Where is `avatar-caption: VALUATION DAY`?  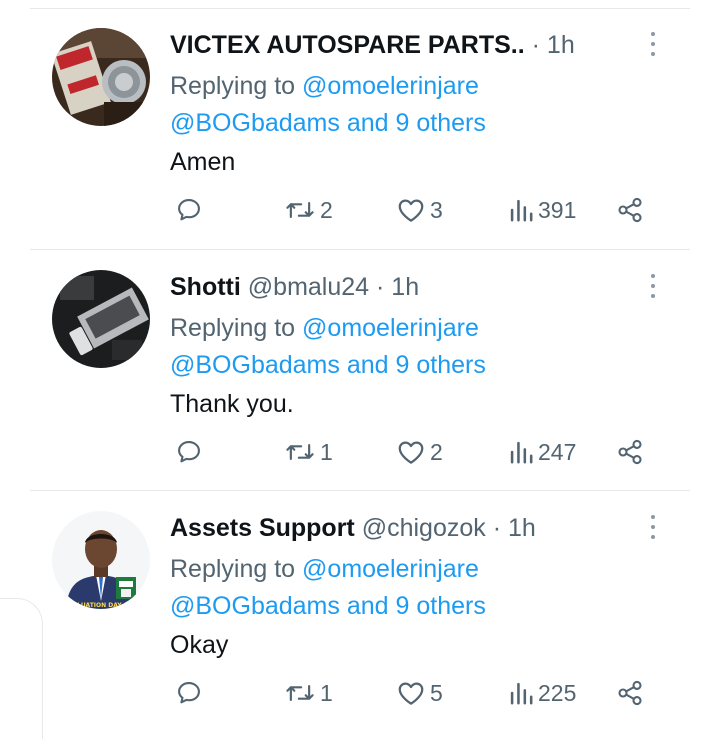 avatar-caption: VALUATION DAY is located at coordinates (95, 605).